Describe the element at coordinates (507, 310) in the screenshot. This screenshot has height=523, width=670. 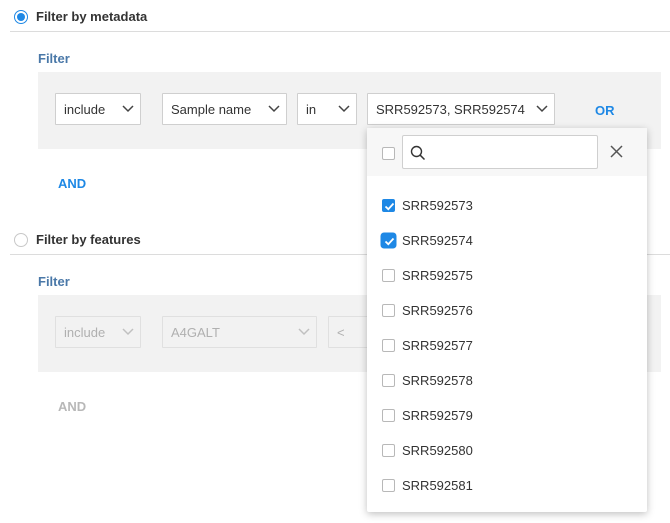
I see `option-item: SRR592576` at that location.